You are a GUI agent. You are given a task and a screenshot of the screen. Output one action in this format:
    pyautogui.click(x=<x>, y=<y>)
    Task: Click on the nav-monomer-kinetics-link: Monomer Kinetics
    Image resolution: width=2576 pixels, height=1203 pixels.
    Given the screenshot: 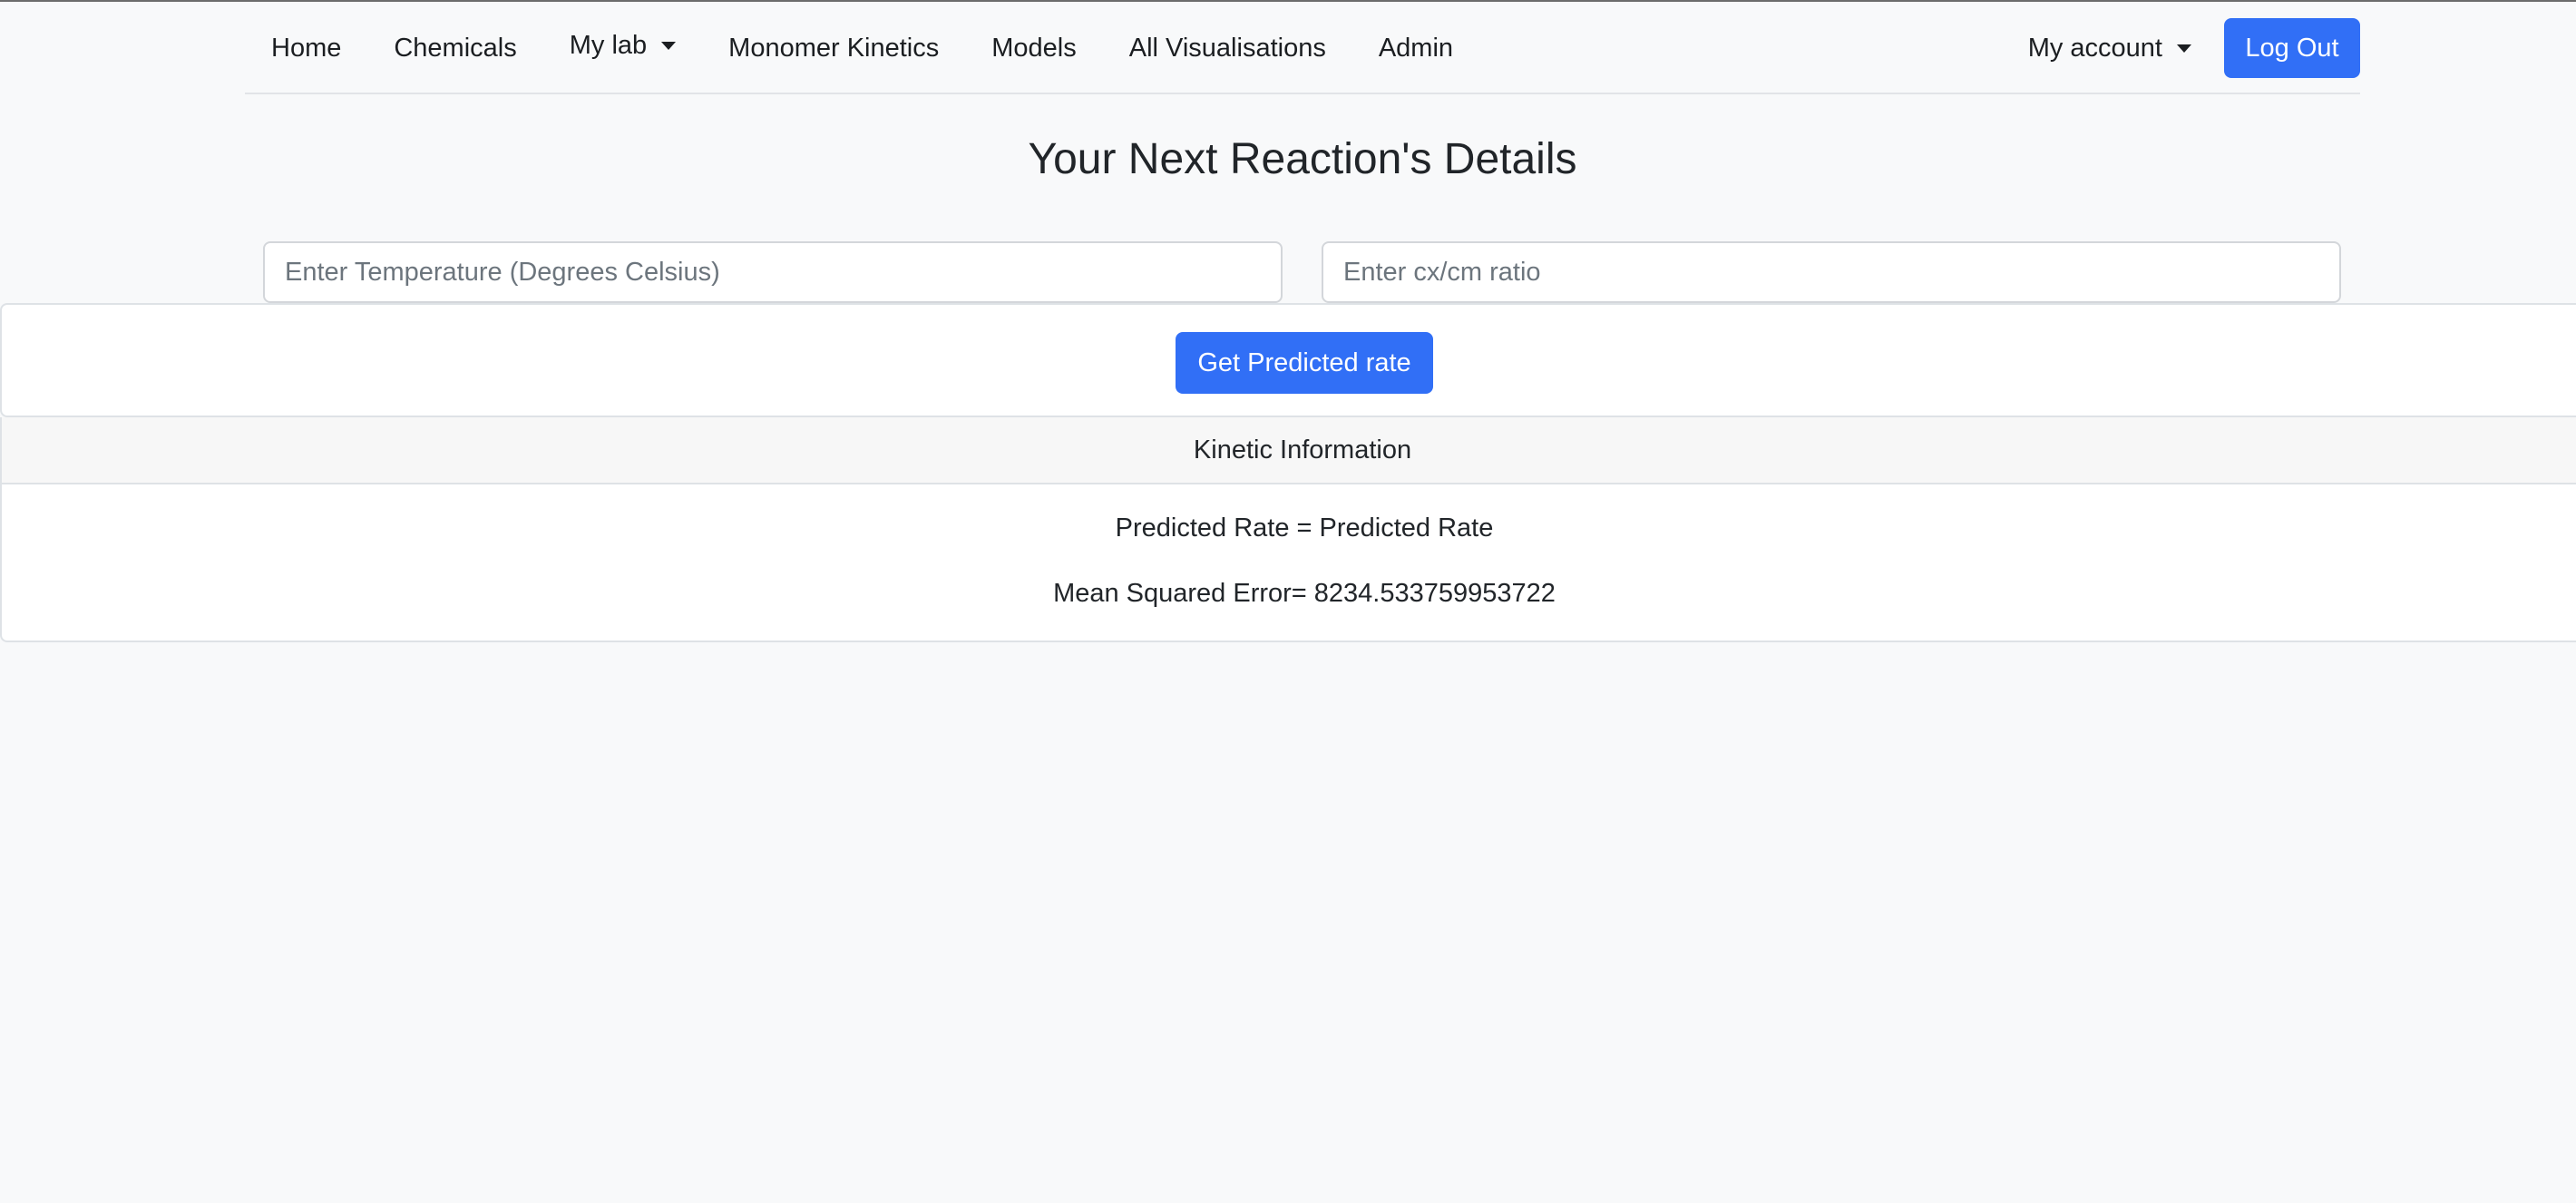 What is the action you would take?
    pyautogui.click(x=833, y=49)
    